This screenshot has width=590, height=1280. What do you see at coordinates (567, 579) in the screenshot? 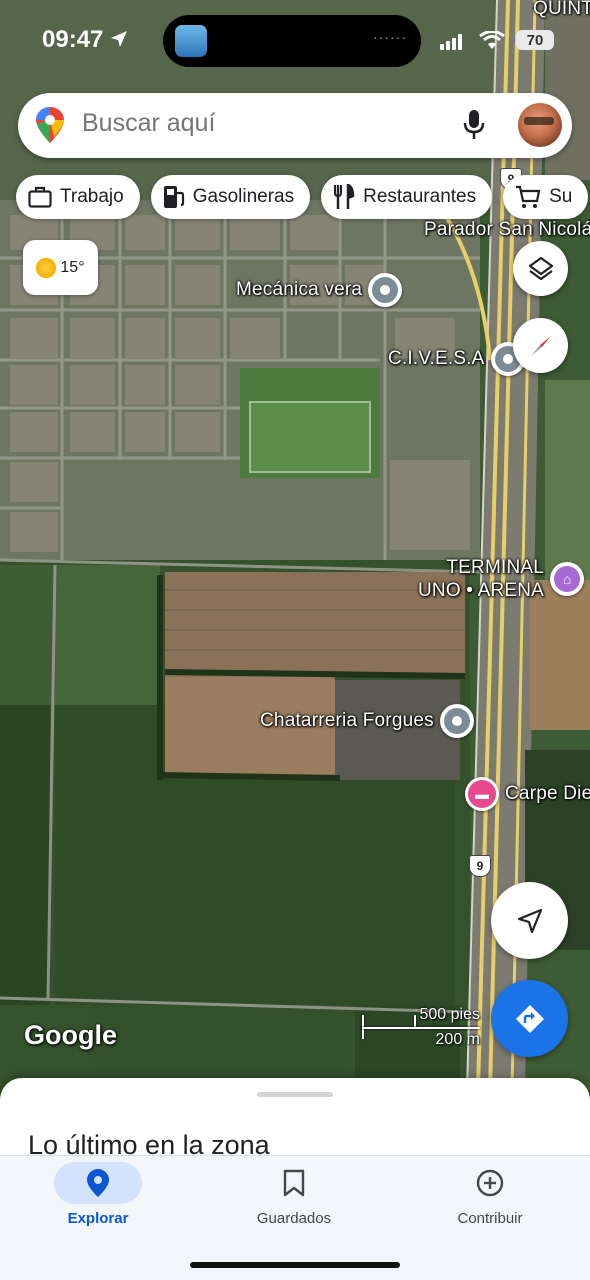
I see `venue-pin-icon: ⌂` at bounding box center [567, 579].